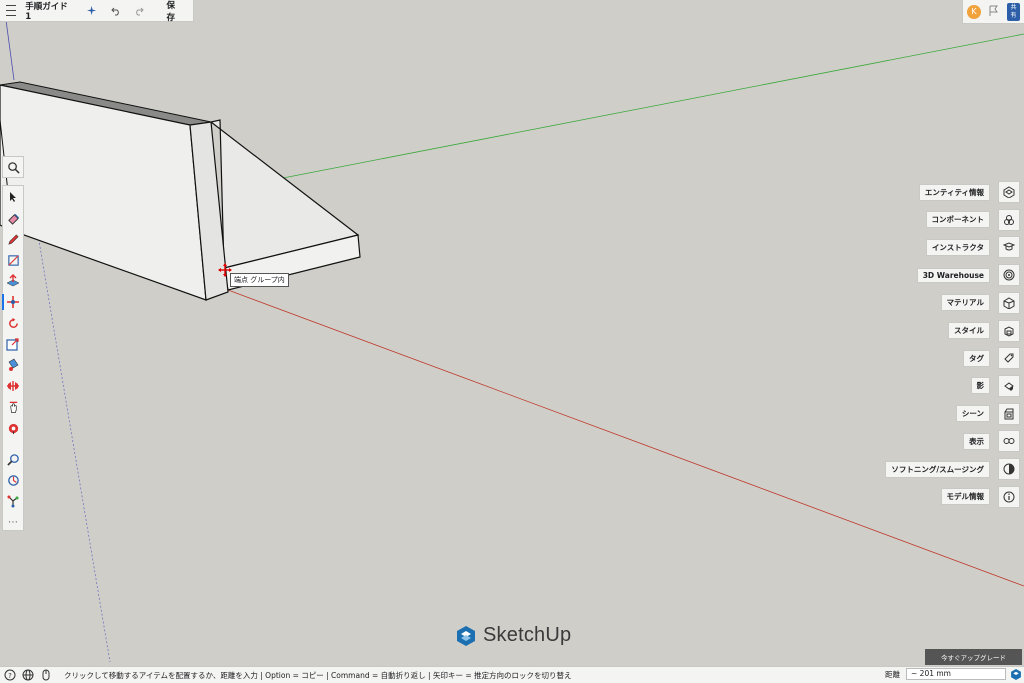 The image size is (1024, 683). I want to click on pan-icon, so click(13, 428).